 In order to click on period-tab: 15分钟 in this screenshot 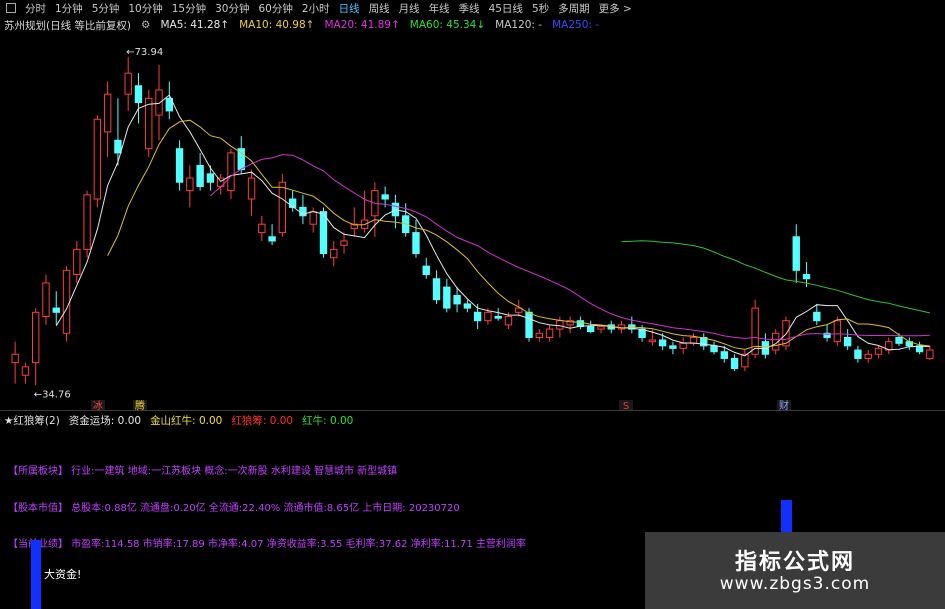, I will do `click(189, 8)`.